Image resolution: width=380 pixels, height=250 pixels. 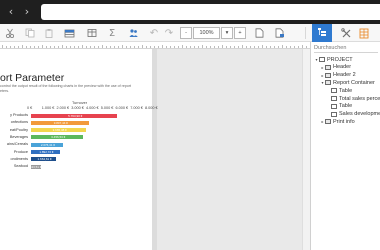 What do you see at coordinates (305, 33) in the screenshot?
I see `toolbar-separator` at bounding box center [305, 33].